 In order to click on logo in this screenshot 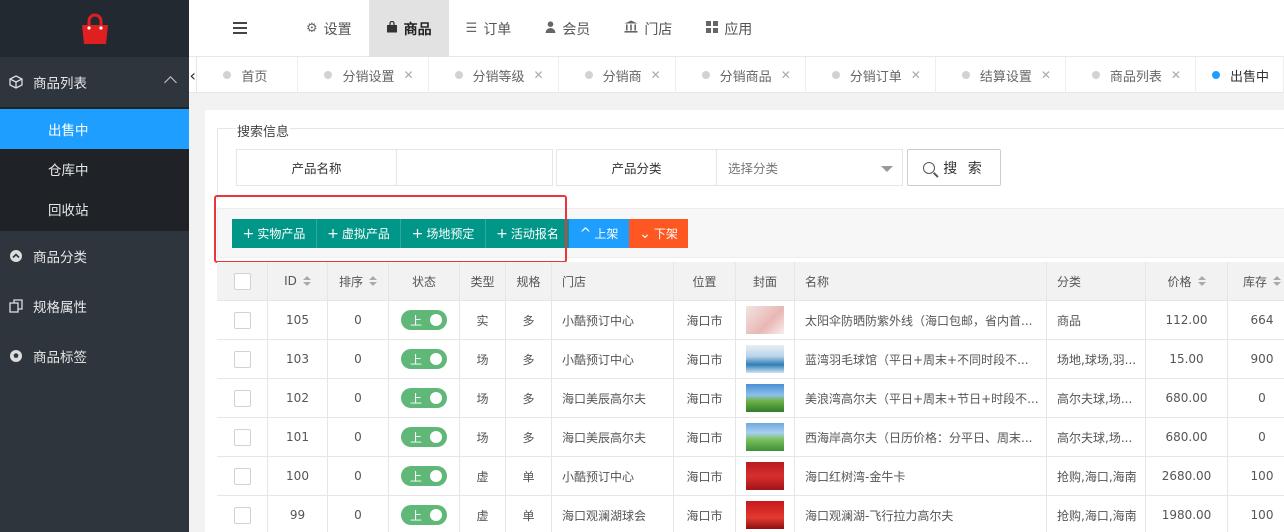, I will do `click(94, 28)`.